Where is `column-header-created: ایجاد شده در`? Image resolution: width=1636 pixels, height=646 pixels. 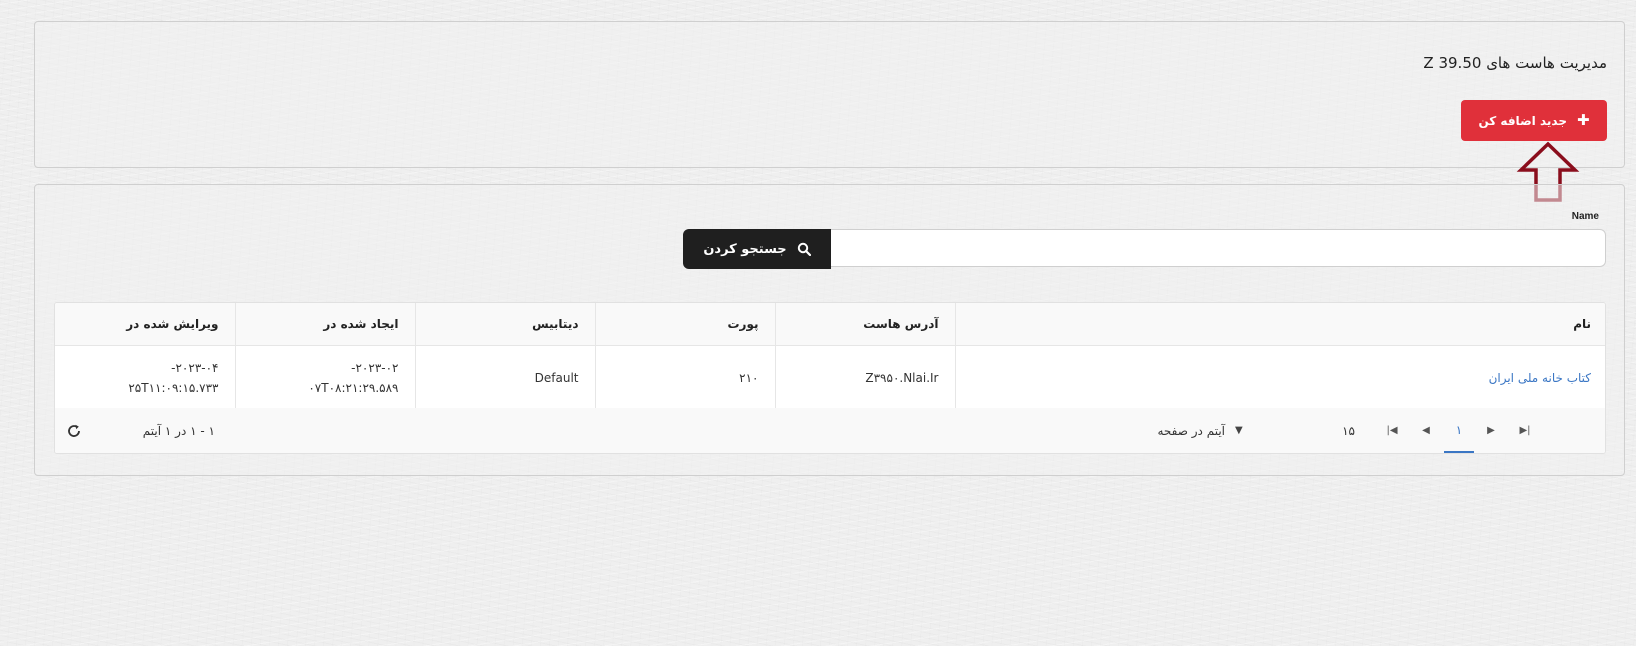 column-header-created: ایجاد شده در is located at coordinates (324, 324).